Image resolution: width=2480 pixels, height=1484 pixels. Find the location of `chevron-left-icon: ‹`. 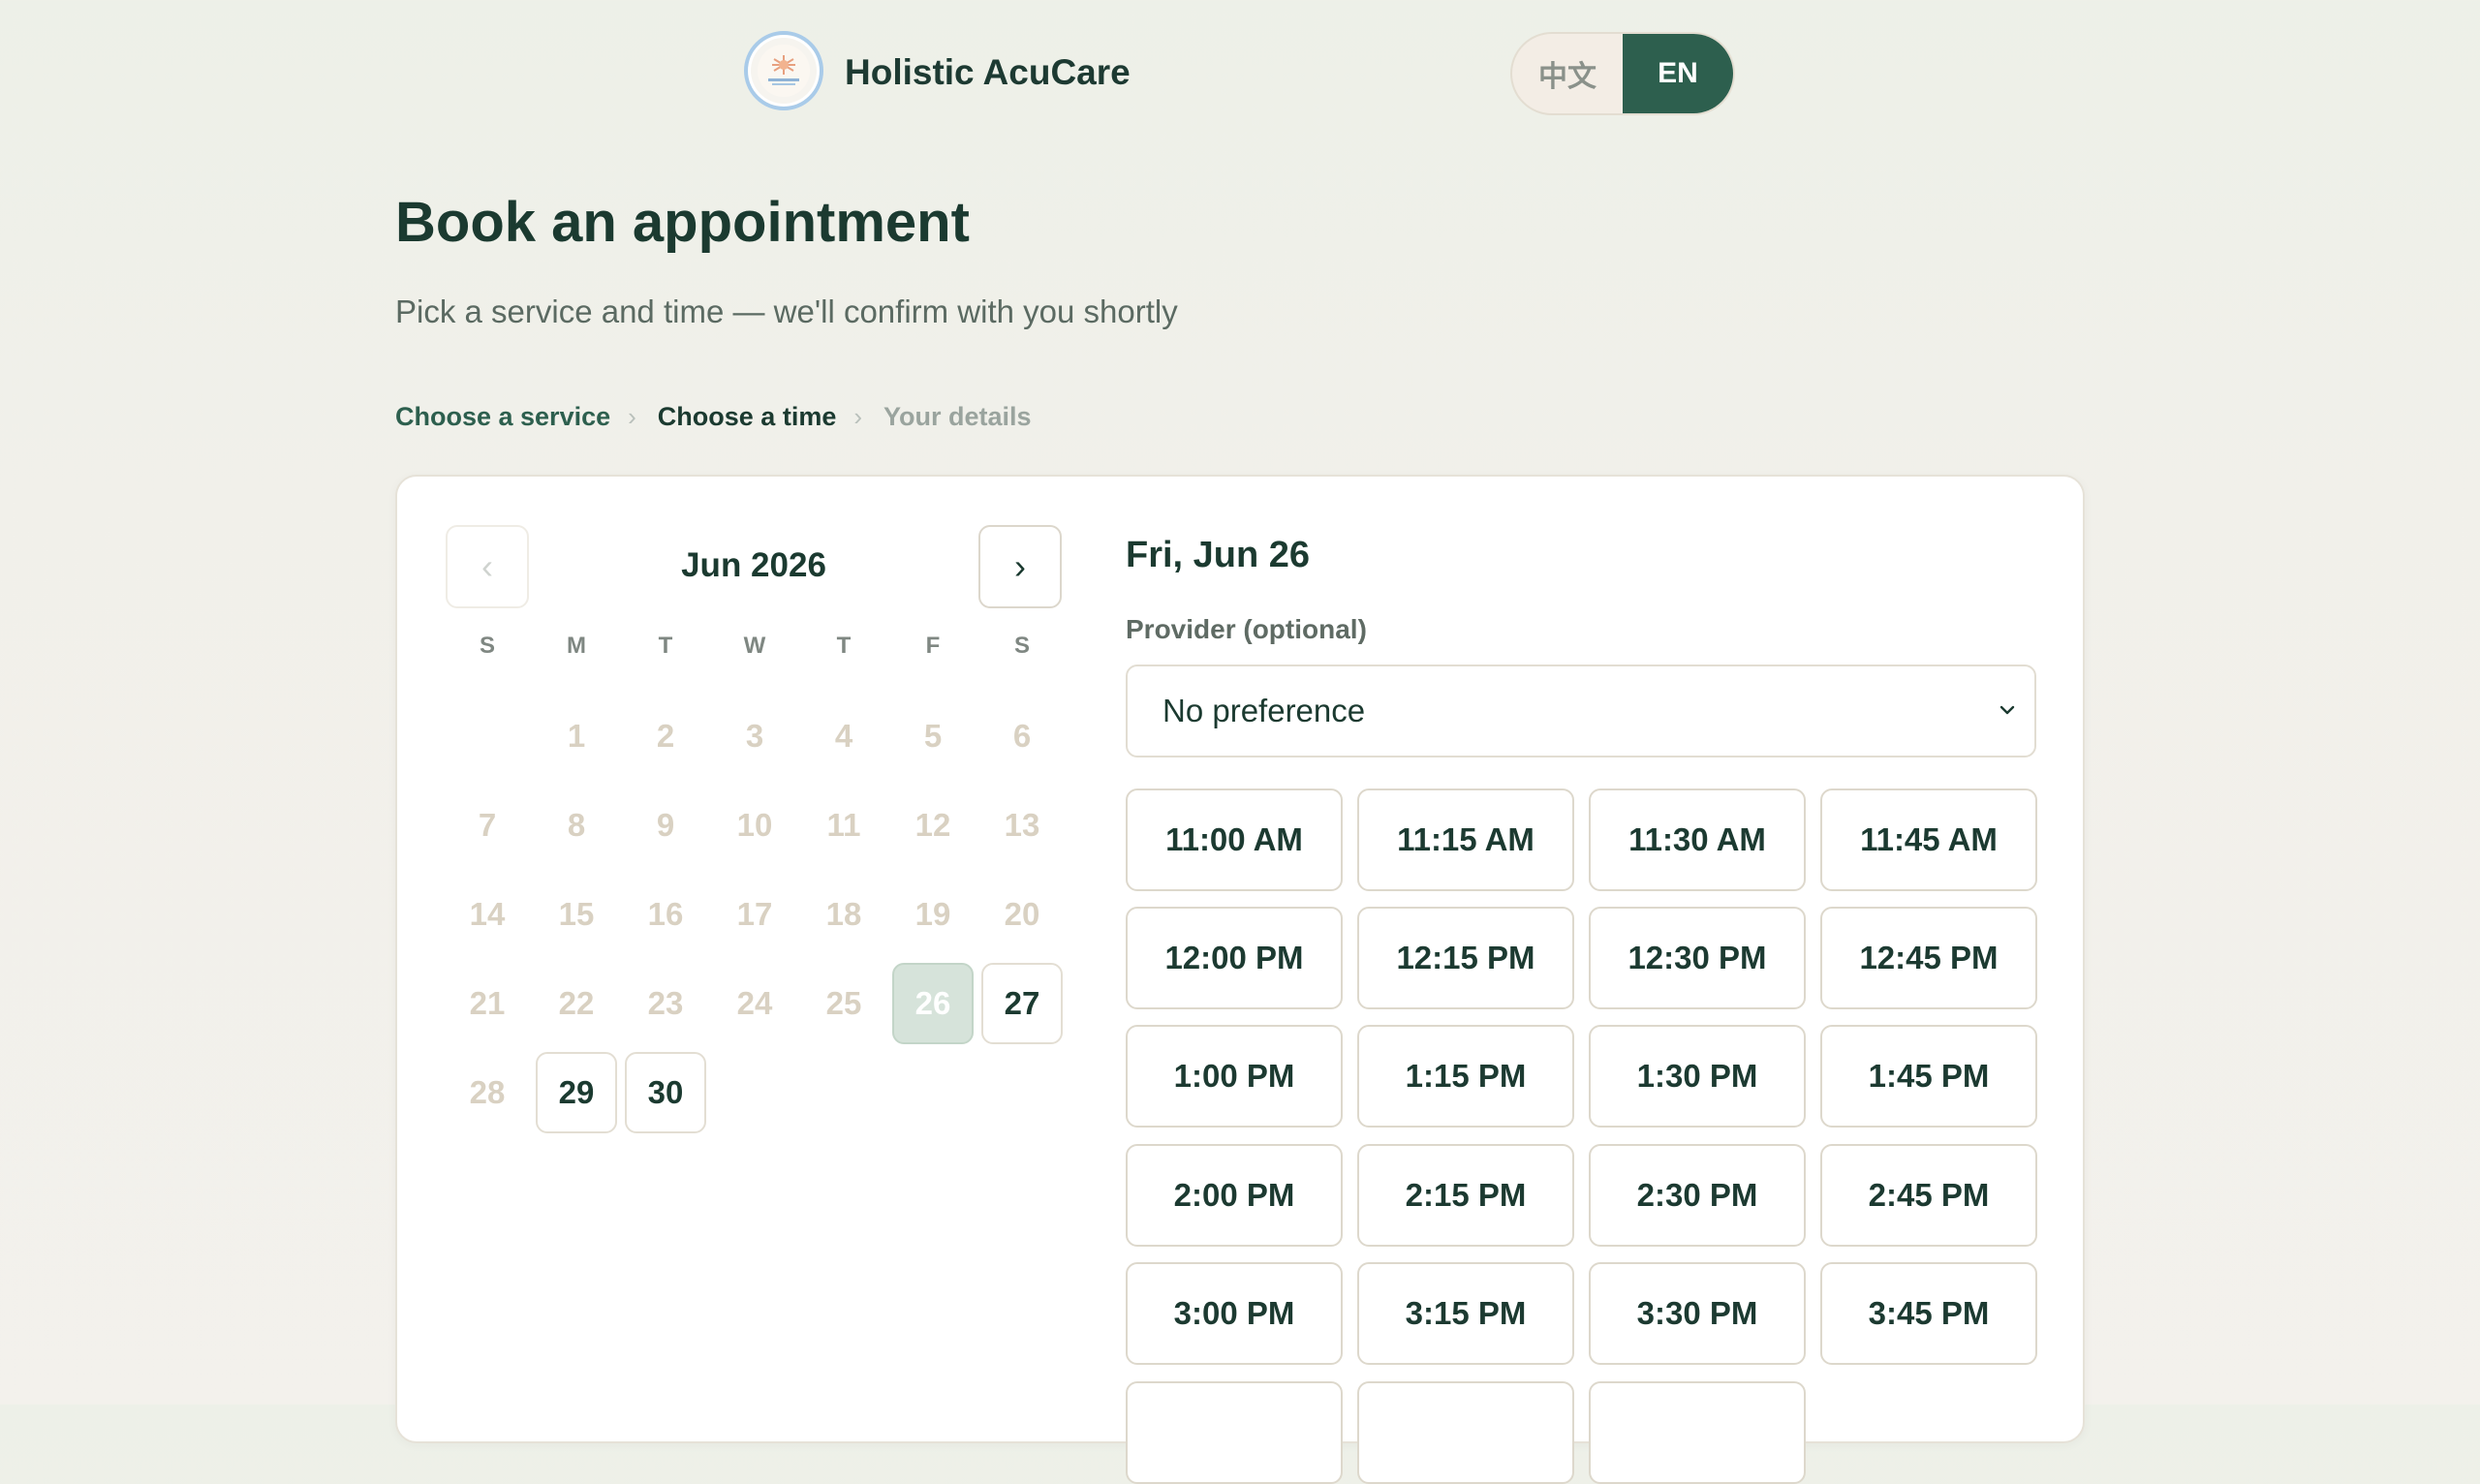

chevron-left-icon: ‹ is located at coordinates (487, 566).